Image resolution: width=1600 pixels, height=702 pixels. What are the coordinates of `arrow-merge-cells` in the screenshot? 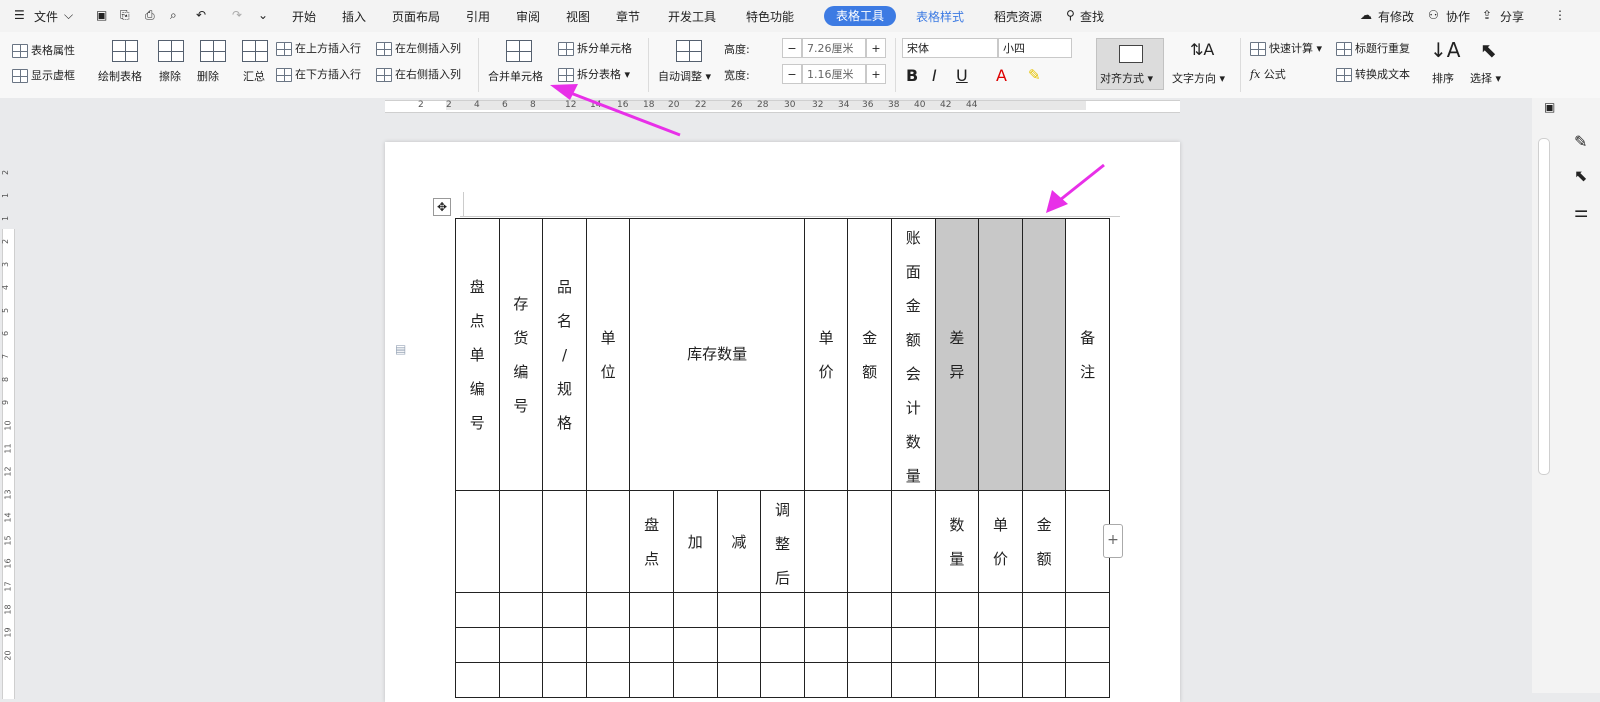 It's located at (615, 110).